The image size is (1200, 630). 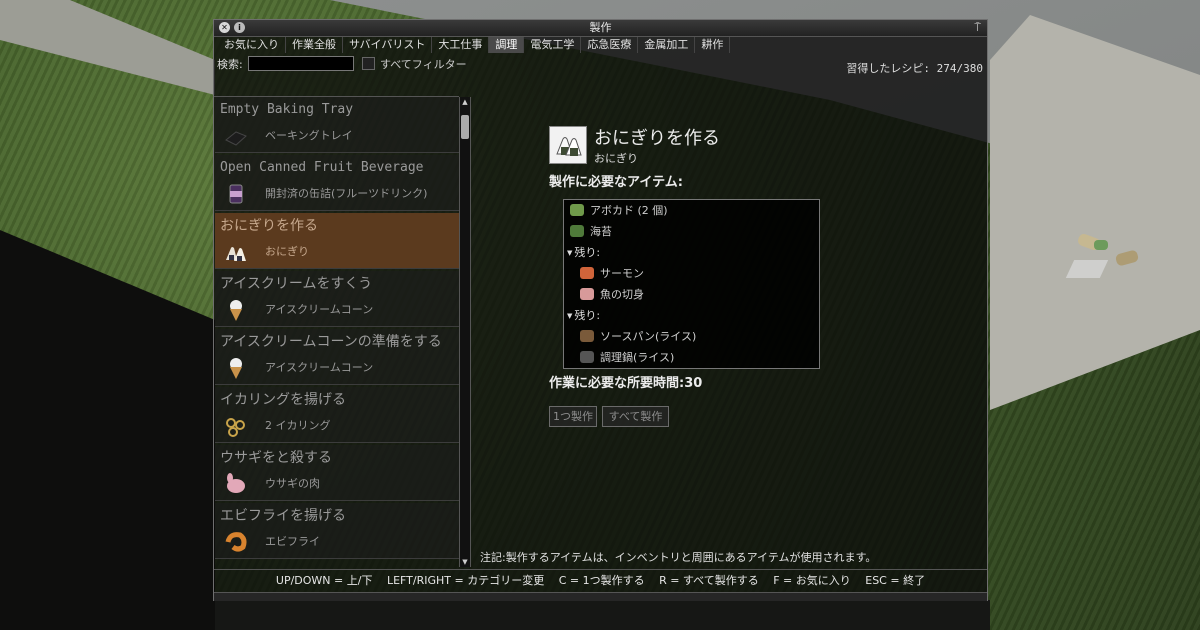 I want to click on recipe-list-item: Empty Baking Tray ベーキングトレイ, so click(x=337, y=125).